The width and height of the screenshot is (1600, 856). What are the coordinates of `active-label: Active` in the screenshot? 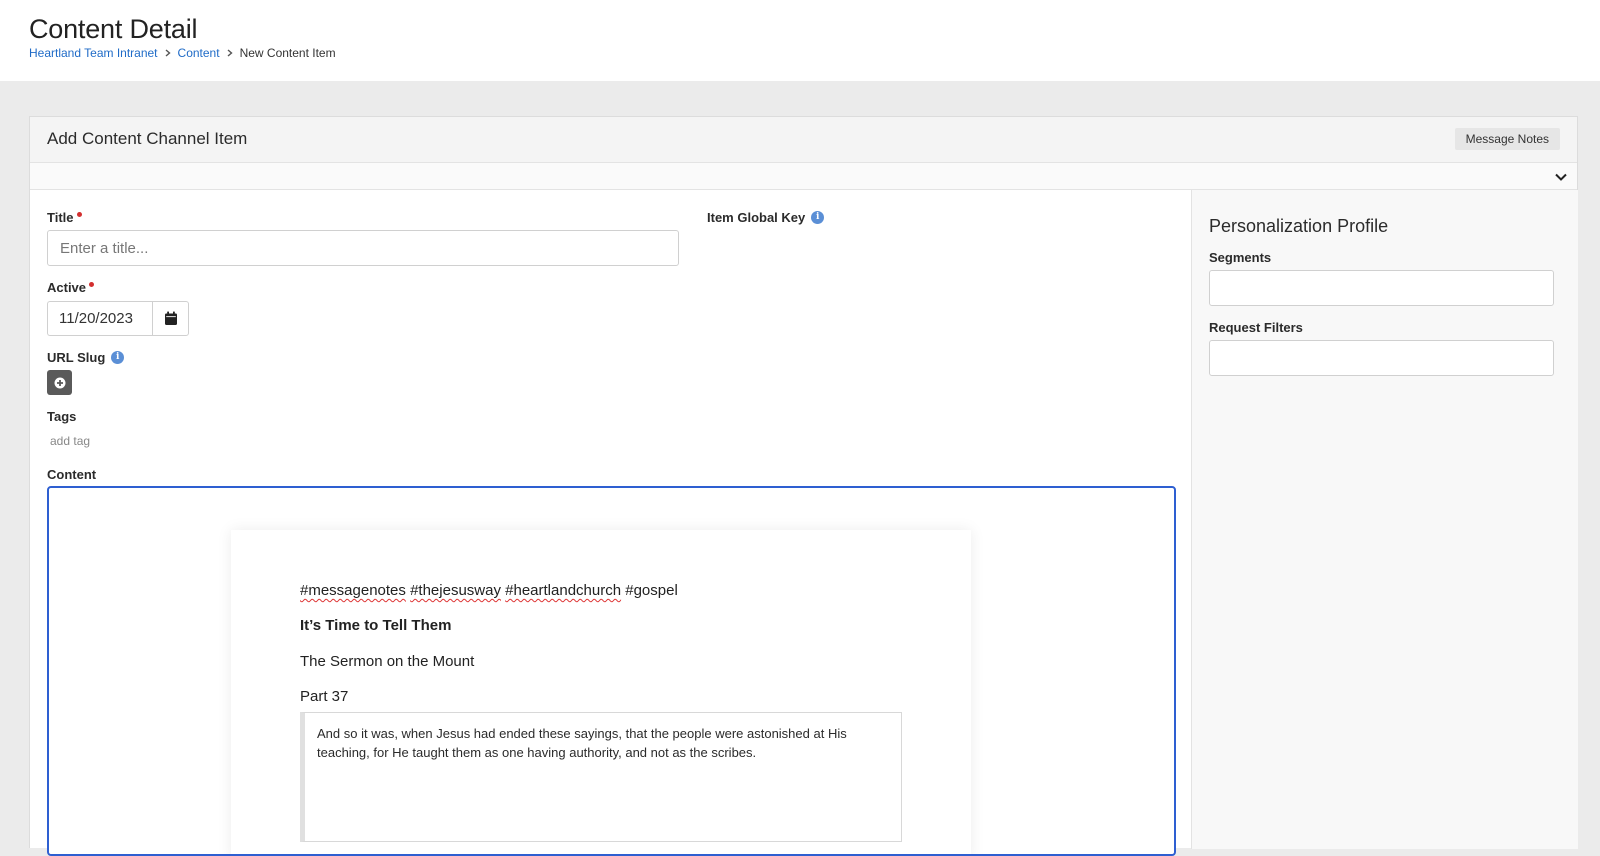 It's located at (71, 287).